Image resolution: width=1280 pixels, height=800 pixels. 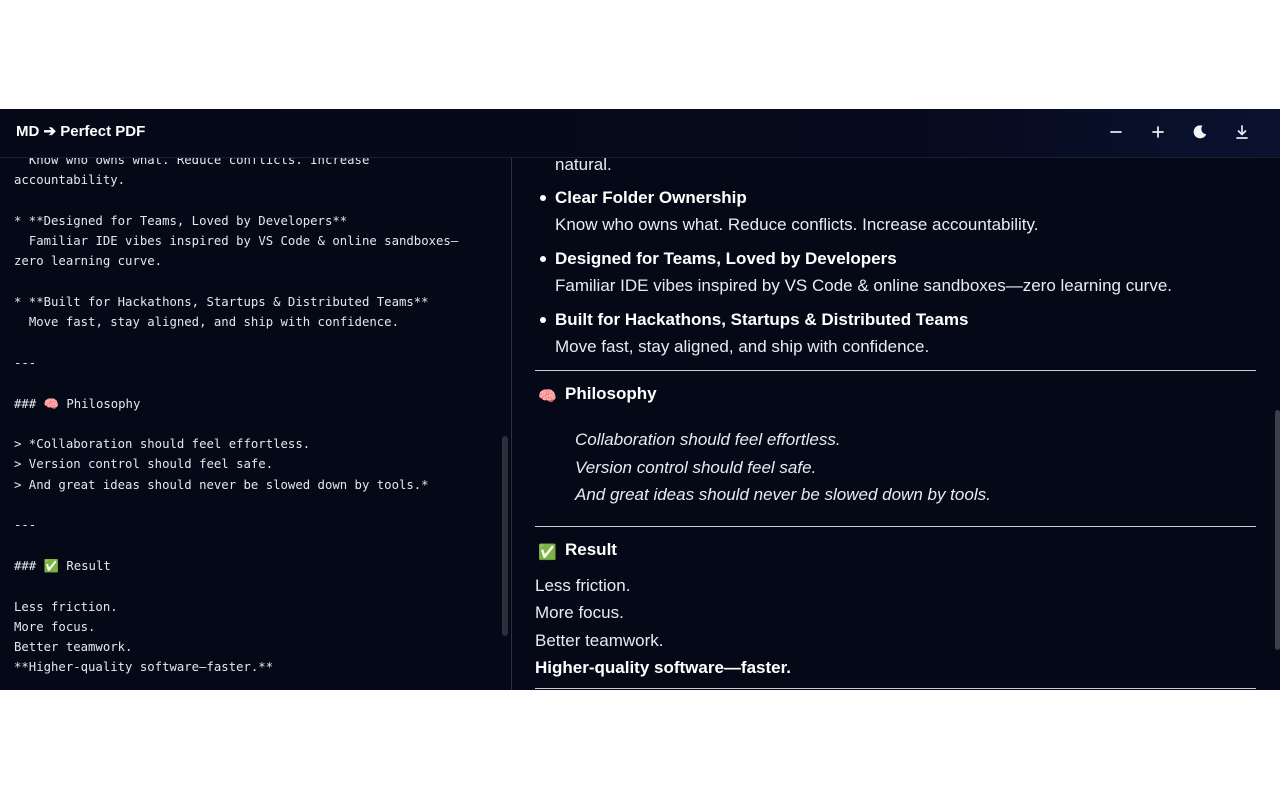 I want to click on plus-icon, so click(x=1158, y=132).